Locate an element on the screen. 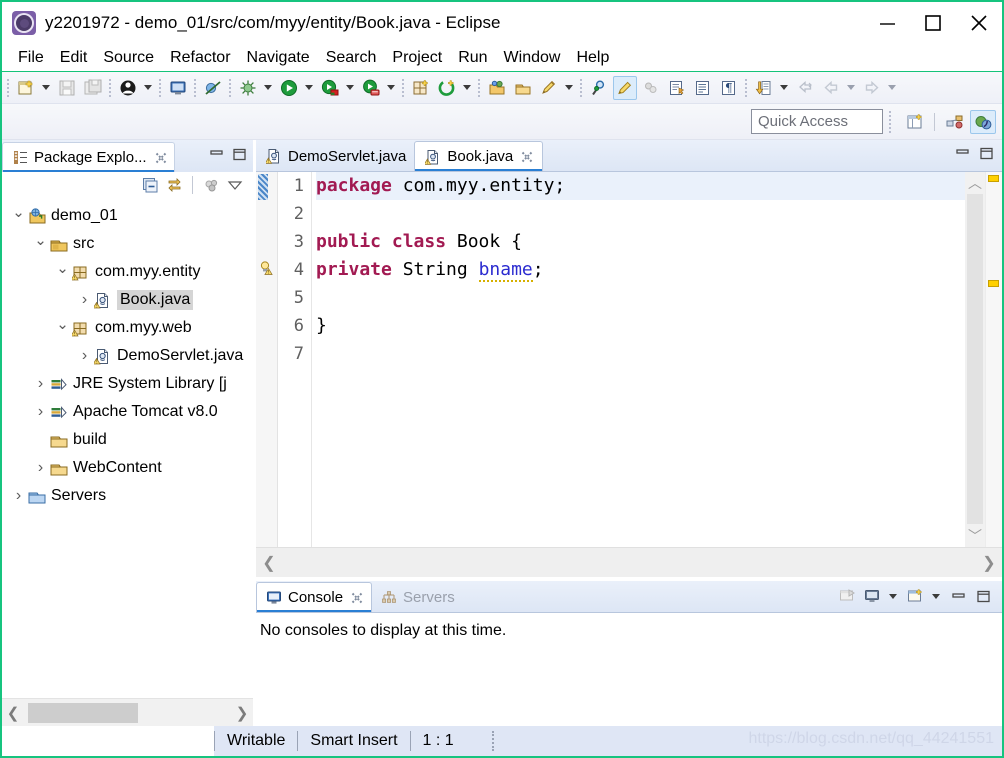  tab-servers: Servers is located at coordinates (417, 597).